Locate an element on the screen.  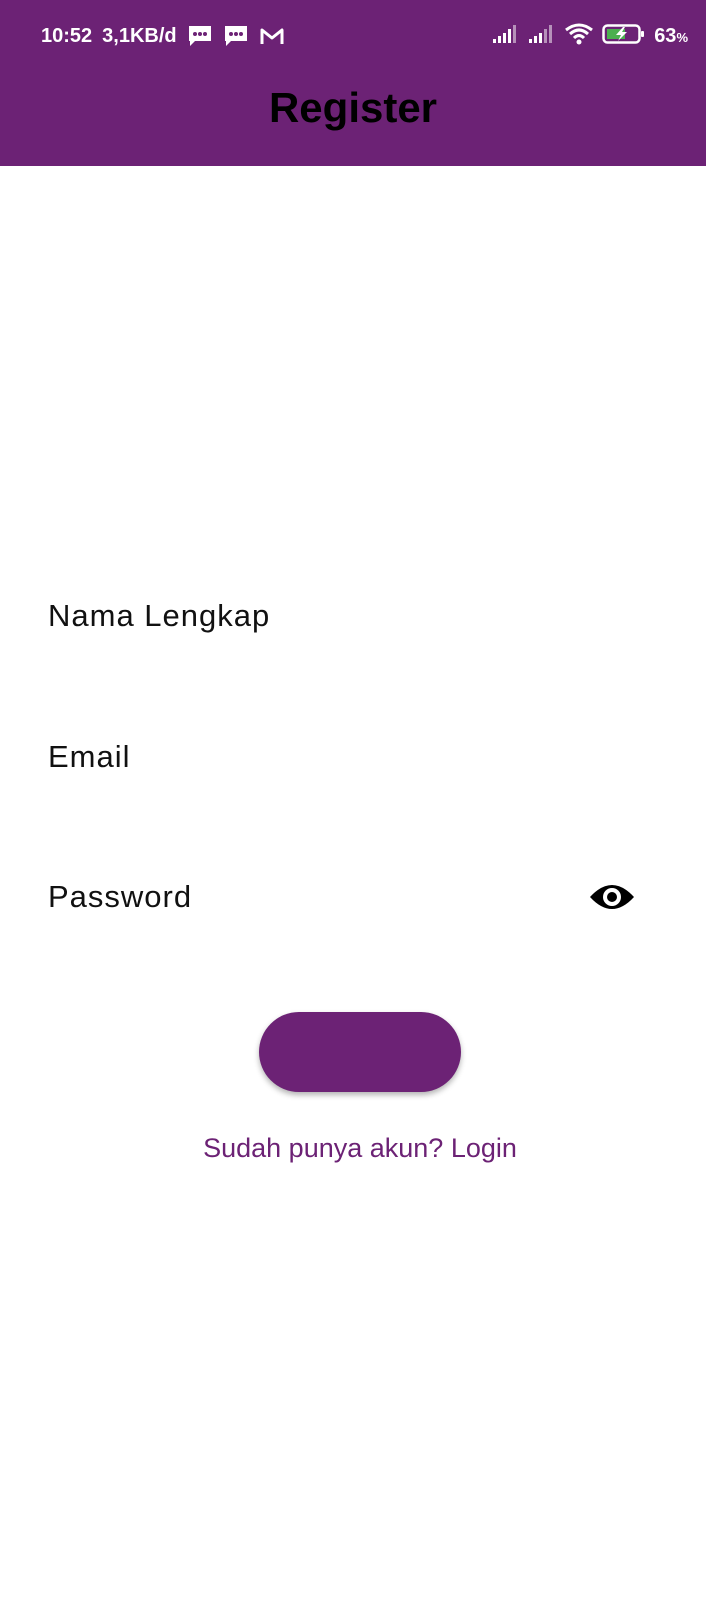
network-speed: 3,1KB/d is located at coordinates (139, 35).